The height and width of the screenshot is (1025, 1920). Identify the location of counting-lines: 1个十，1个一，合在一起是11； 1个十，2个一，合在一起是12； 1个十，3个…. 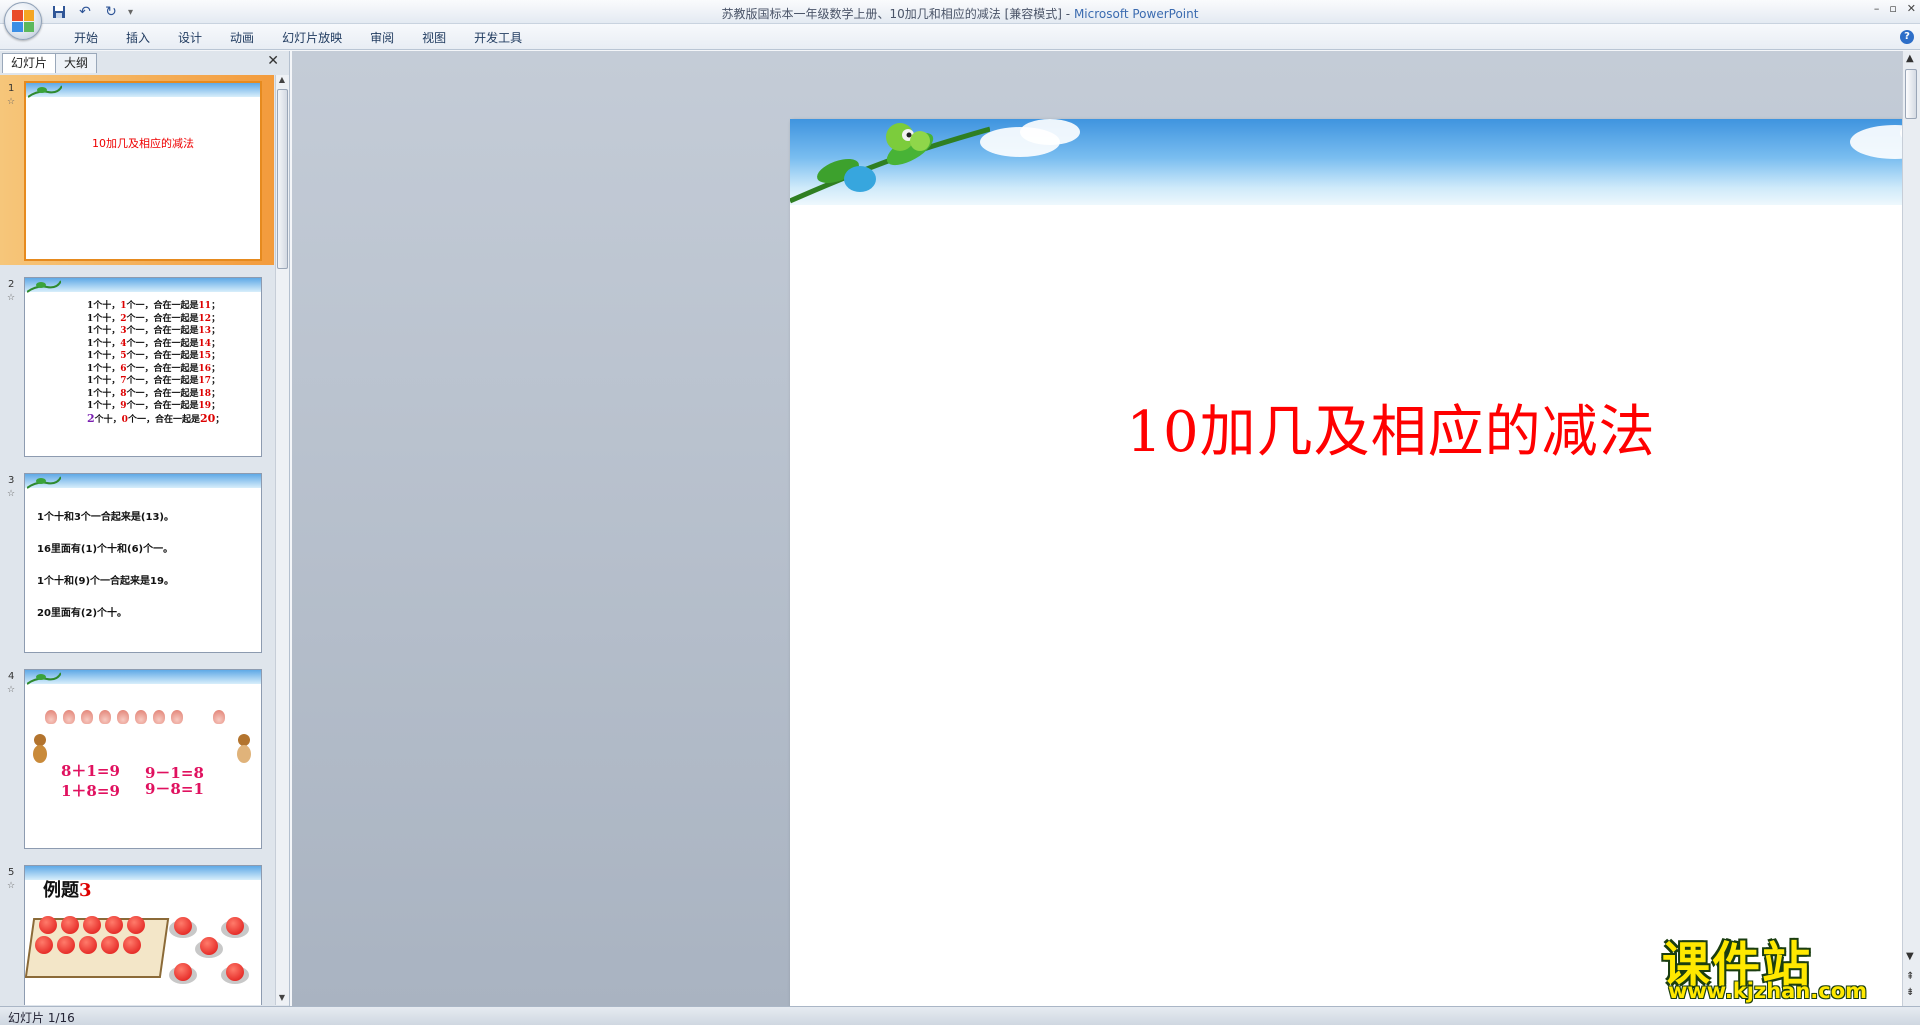
(155, 363).